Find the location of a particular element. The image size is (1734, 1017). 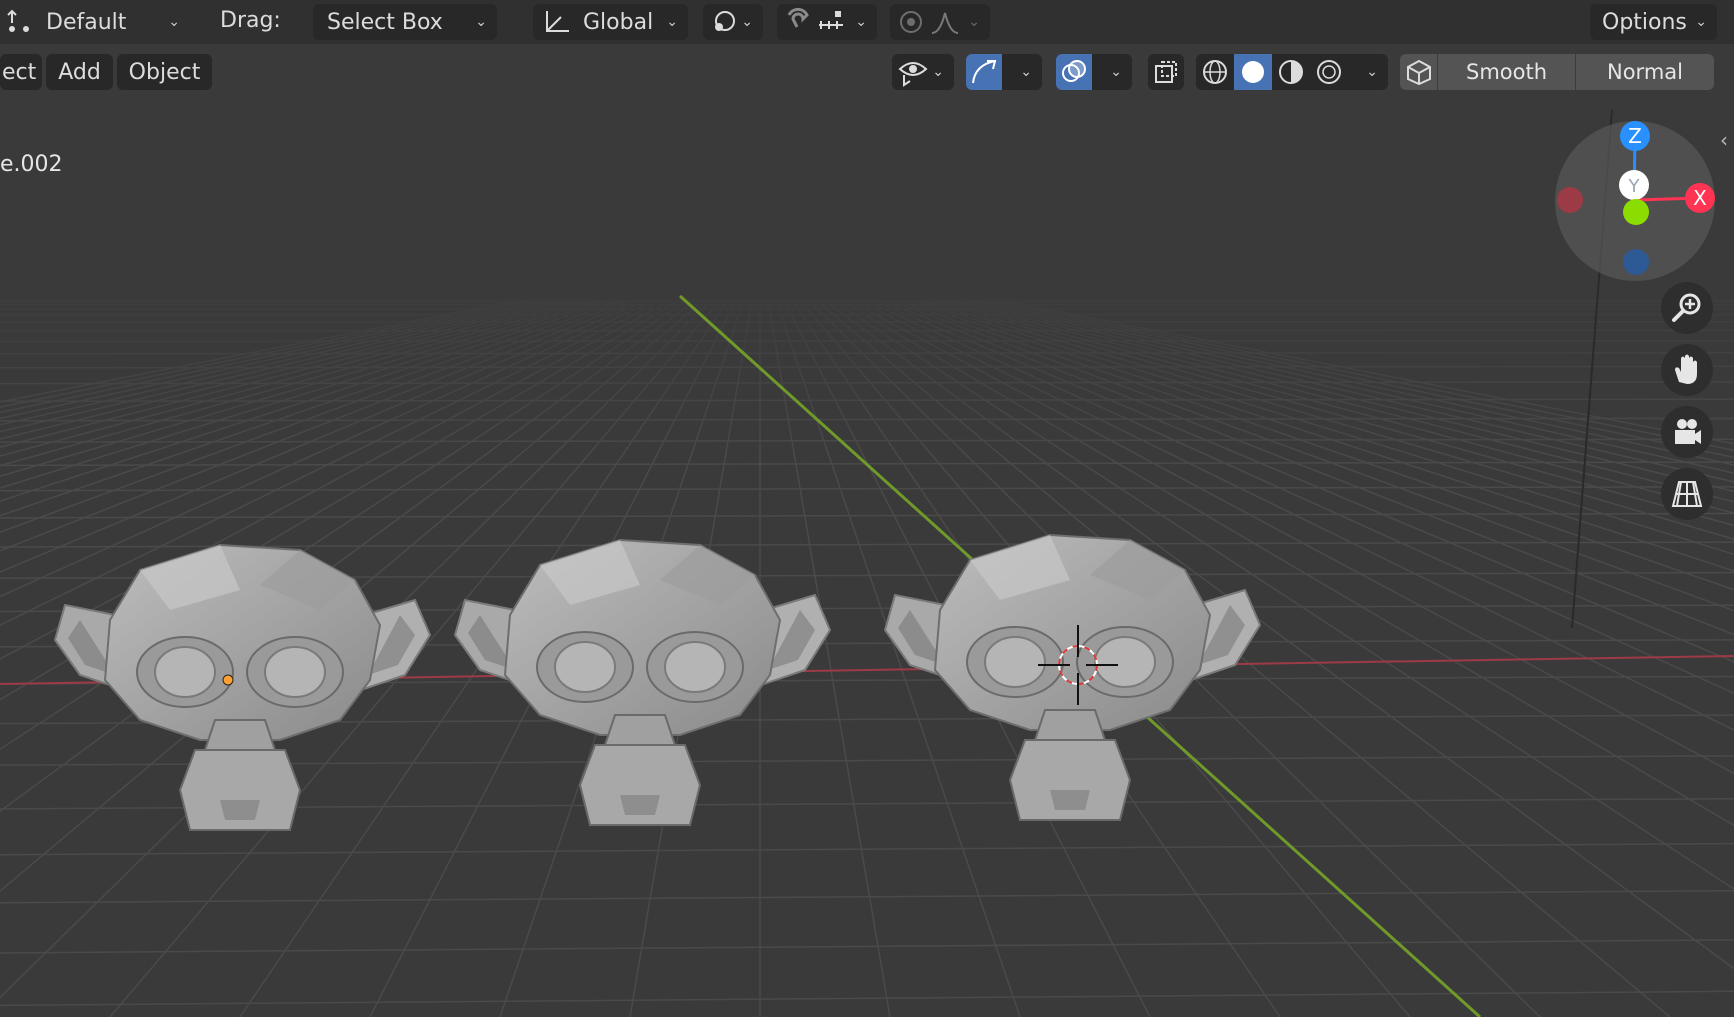

overlays-icon is located at coordinates (1074, 71).